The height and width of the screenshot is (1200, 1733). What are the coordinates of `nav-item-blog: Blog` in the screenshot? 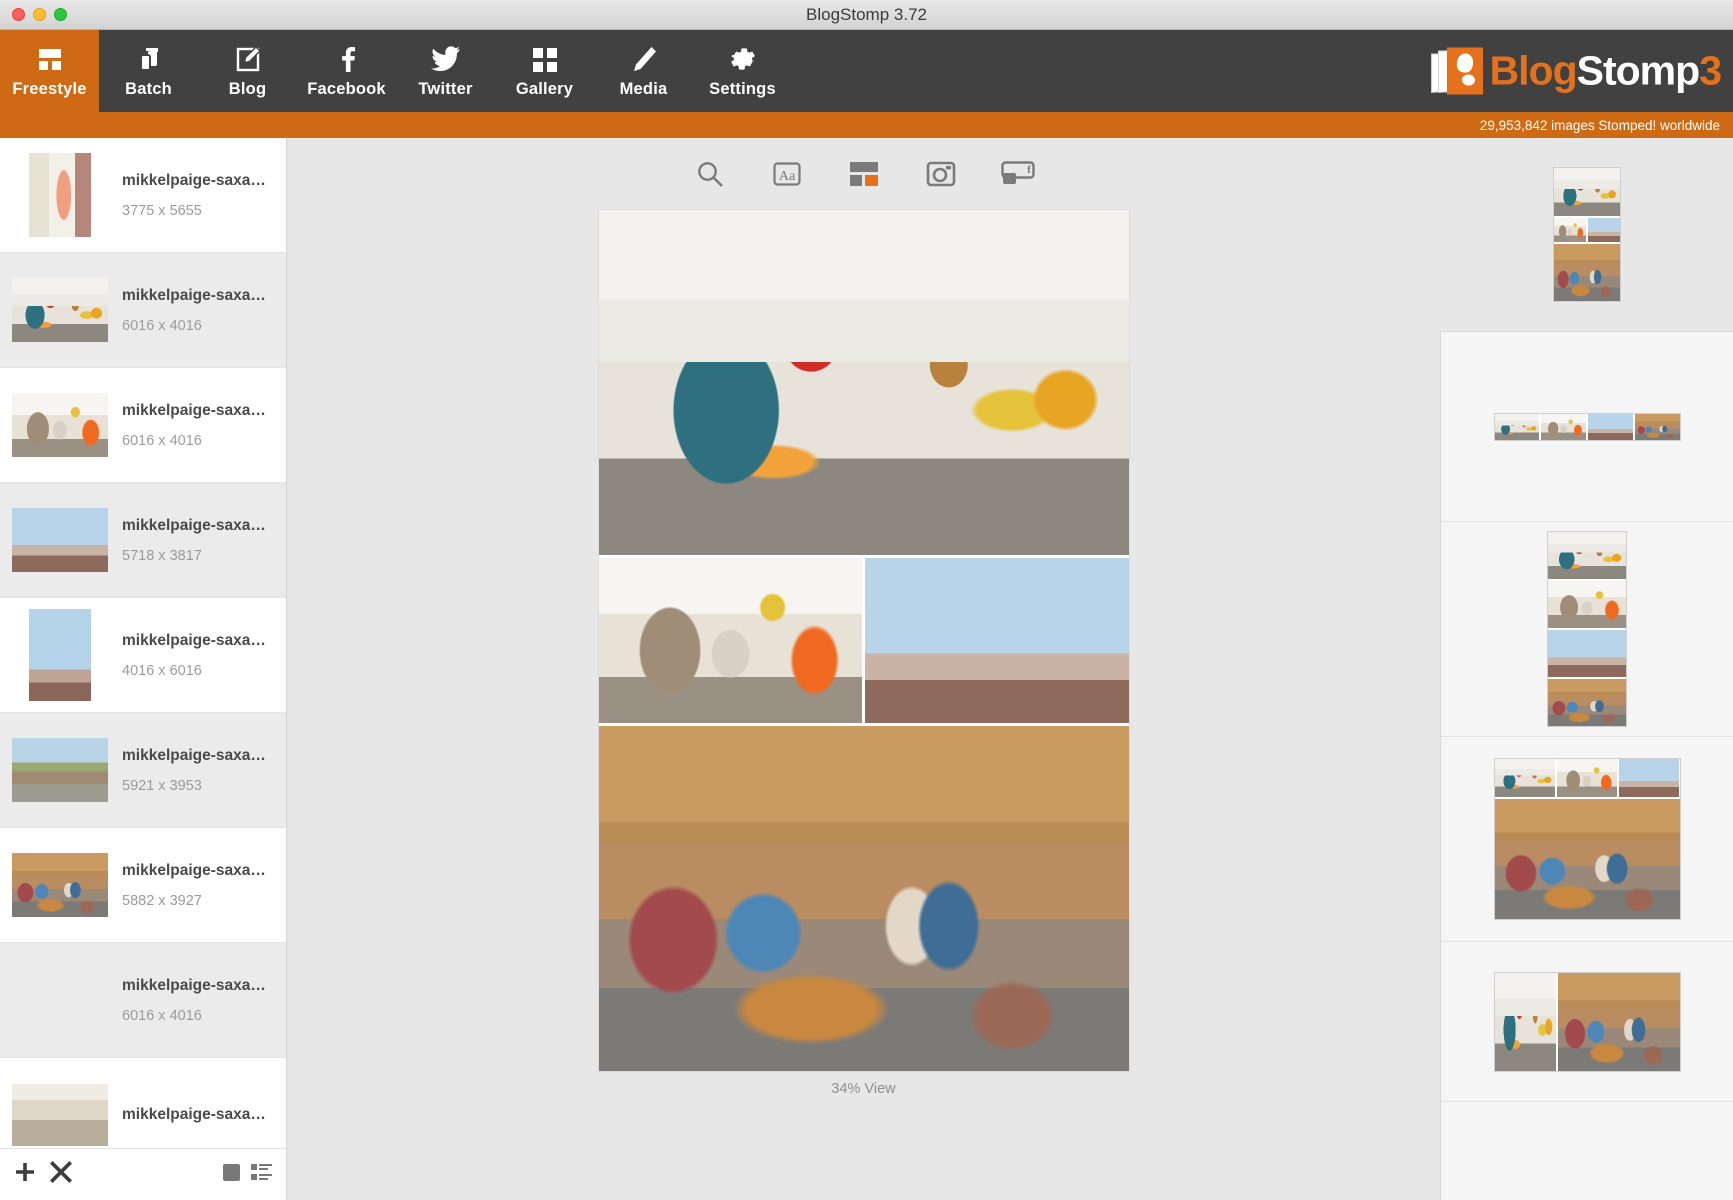 It's located at (247, 71).